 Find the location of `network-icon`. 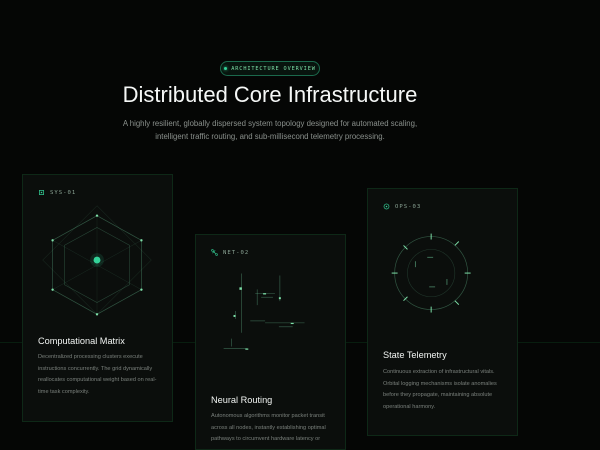

network-icon is located at coordinates (214, 252).